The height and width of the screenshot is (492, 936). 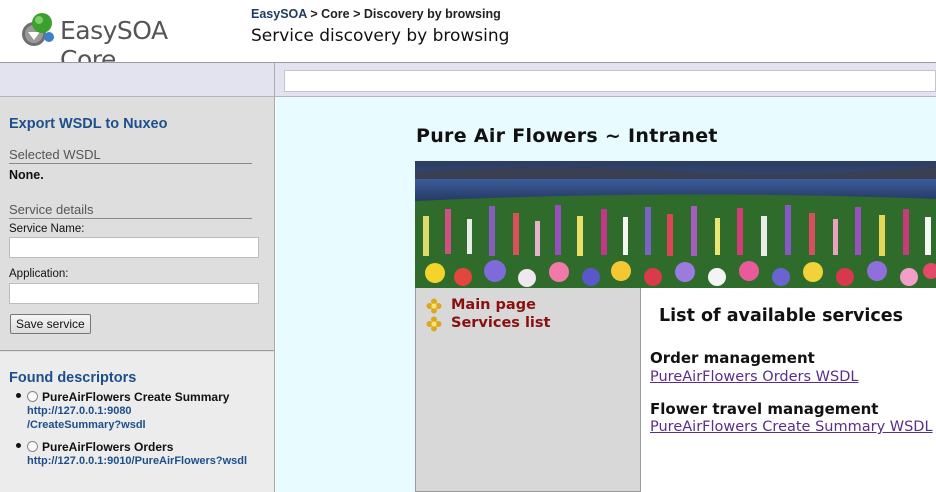 What do you see at coordinates (118, 42) in the screenshot?
I see `easysoa-logo: EasySOA Core` at bounding box center [118, 42].